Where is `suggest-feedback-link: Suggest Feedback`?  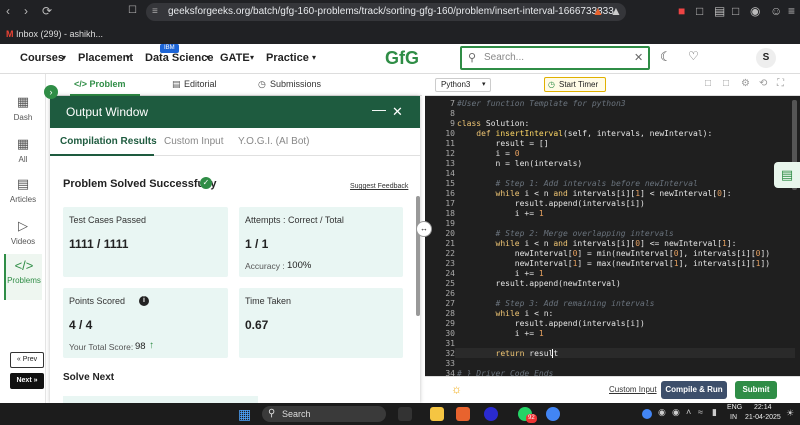 suggest-feedback-link: Suggest Feedback is located at coordinates (379, 186).